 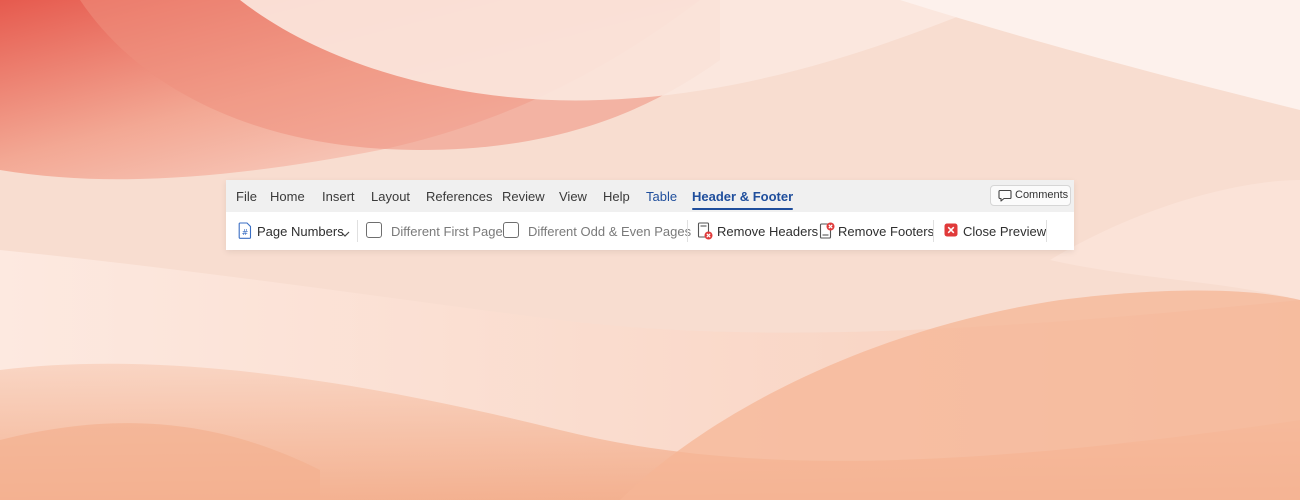 What do you see at coordinates (338, 196) in the screenshot?
I see `tab-insert: Insert` at bounding box center [338, 196].